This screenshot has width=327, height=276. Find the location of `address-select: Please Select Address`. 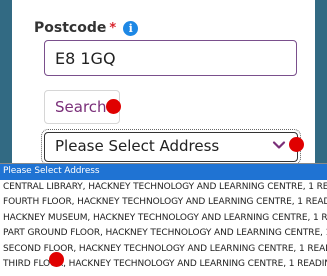

address-select: Please Select Address is located at coordinates (171, 147).